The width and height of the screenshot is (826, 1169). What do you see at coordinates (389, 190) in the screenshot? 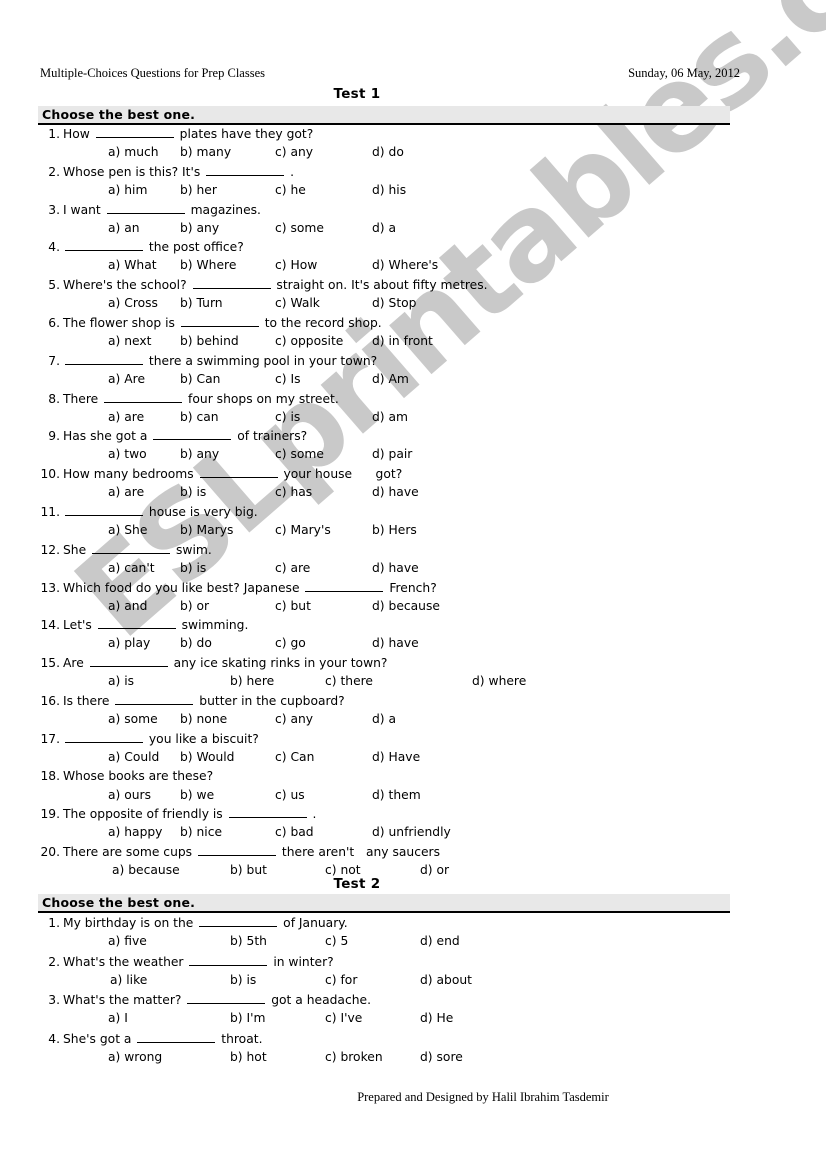
I see `option-choice: d) his` at bounding box center [389, 190].